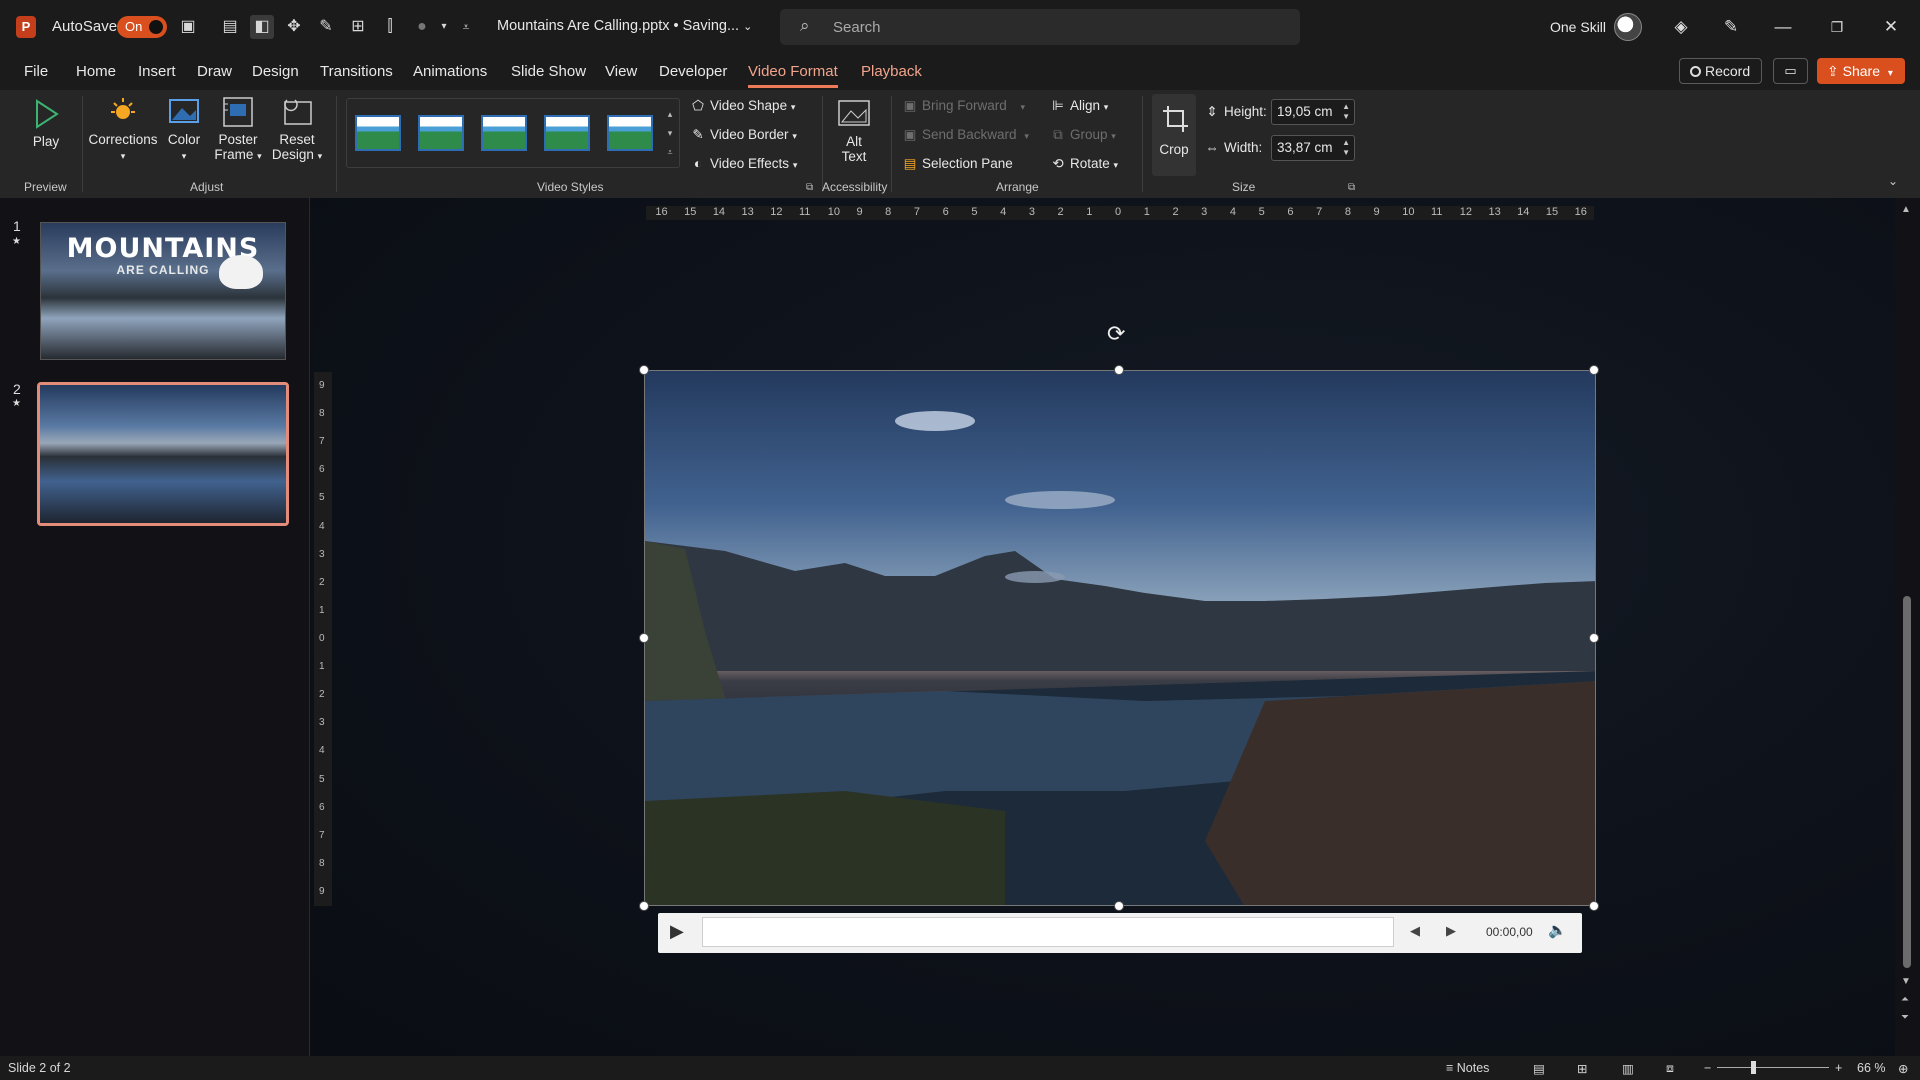 The width and height of the screenshot is (1920, 1080). What do you see at coordinates (1681, 27) in the screenshot?
I see `diamond-icon: ◈` at bounding box center [1681, 27].